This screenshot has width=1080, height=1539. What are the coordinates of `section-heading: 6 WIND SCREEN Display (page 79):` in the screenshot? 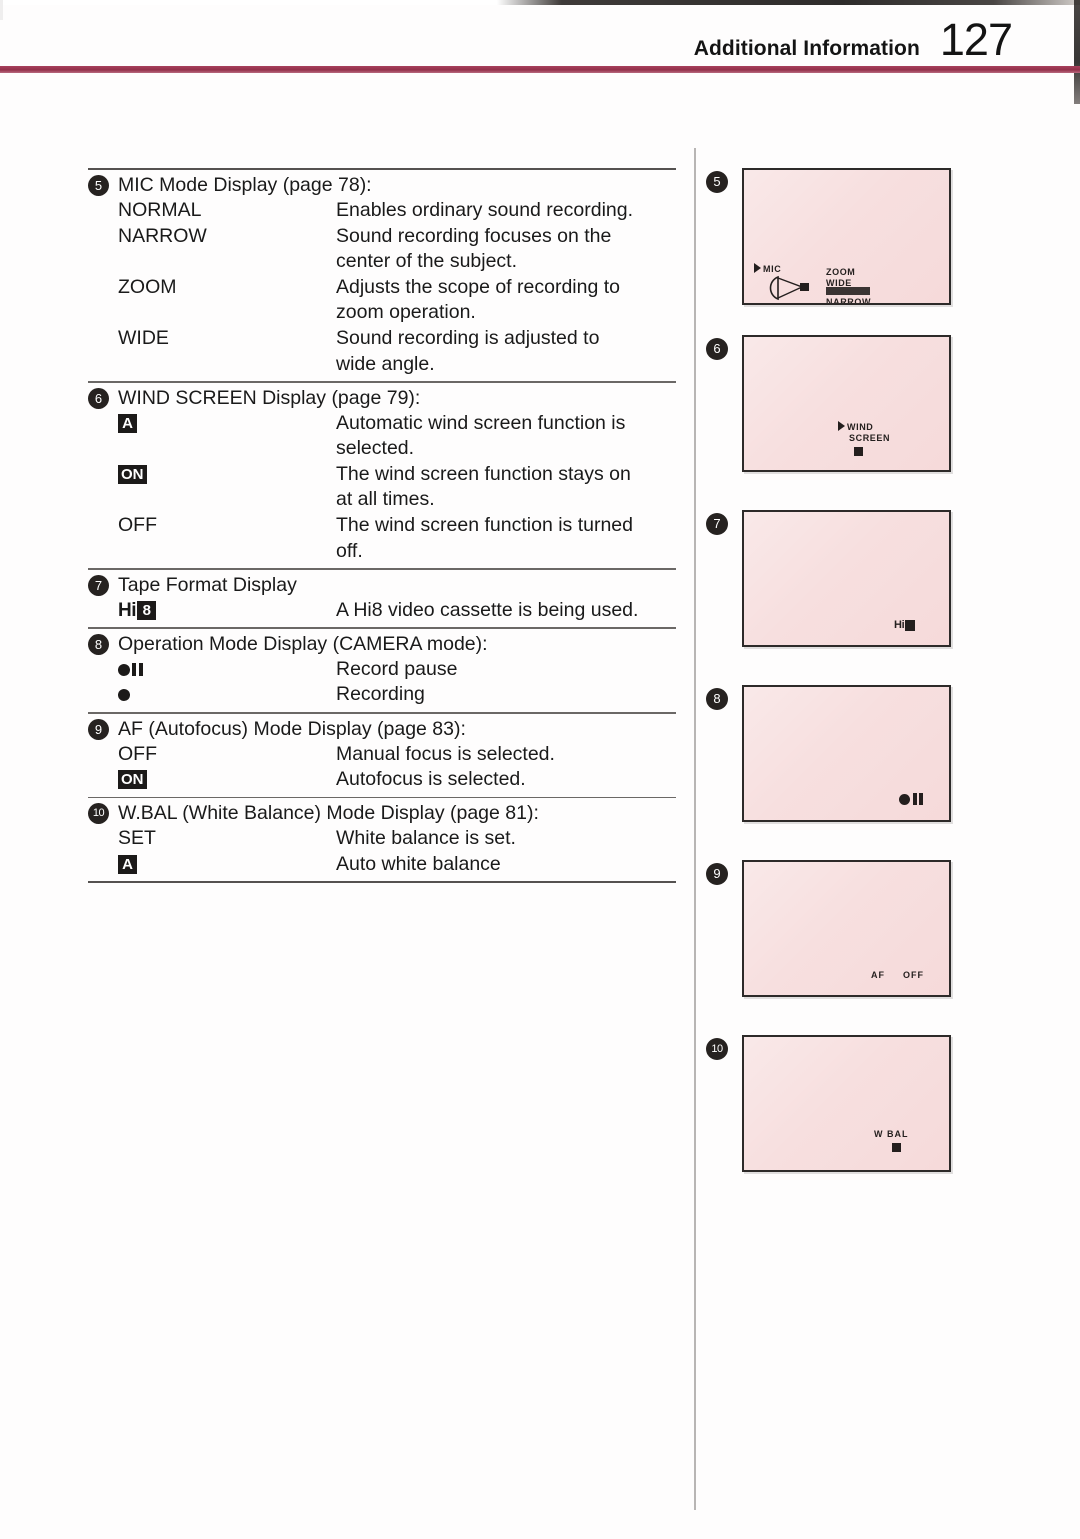 It's located at (382, 398).